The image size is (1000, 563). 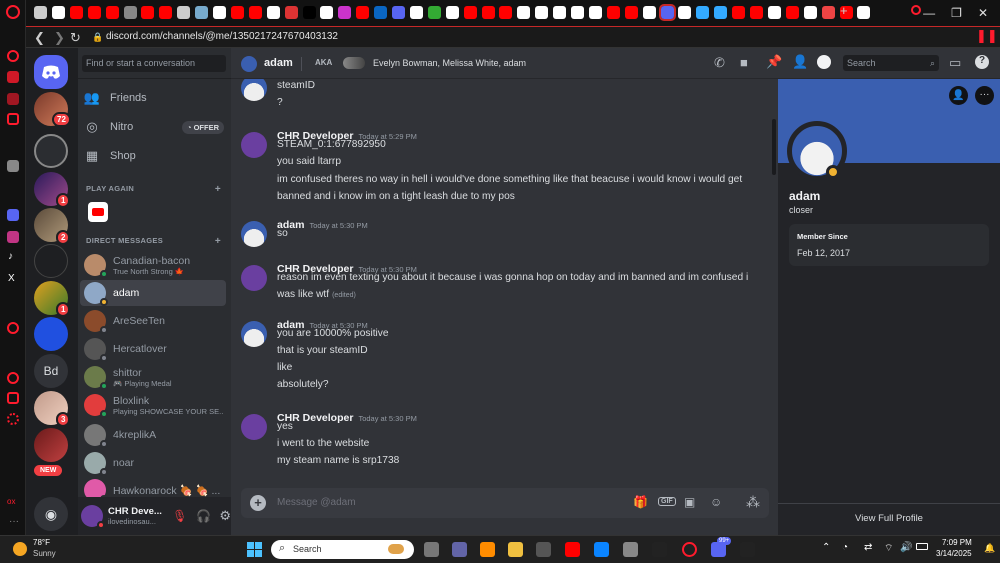 What do you see at coordinates (14, 521) in the screenshot?
I see `more-icon: ···` at bounding box center [14, 521].